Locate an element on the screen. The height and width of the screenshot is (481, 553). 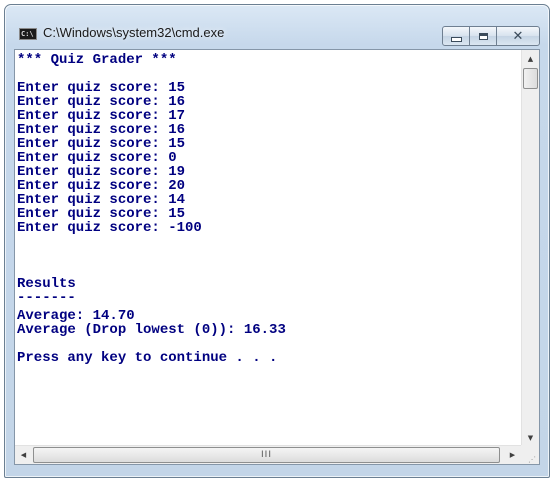
caption-buttons: ✕ is located at coordinates (491, 36).